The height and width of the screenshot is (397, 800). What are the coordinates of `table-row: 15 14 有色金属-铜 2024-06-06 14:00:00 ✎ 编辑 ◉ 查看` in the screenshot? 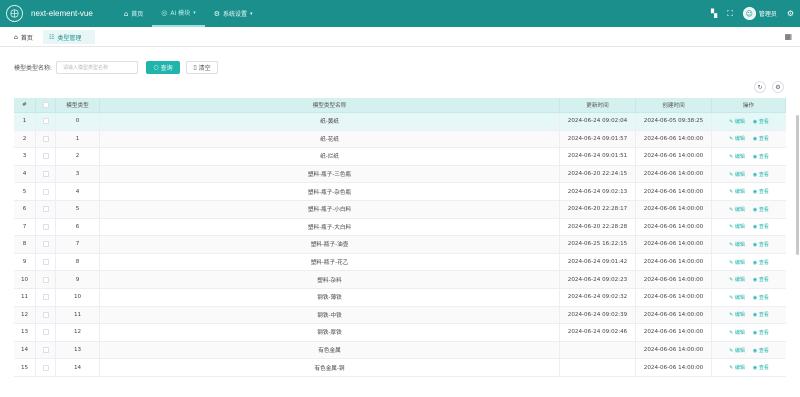 It's located at (400, 368).